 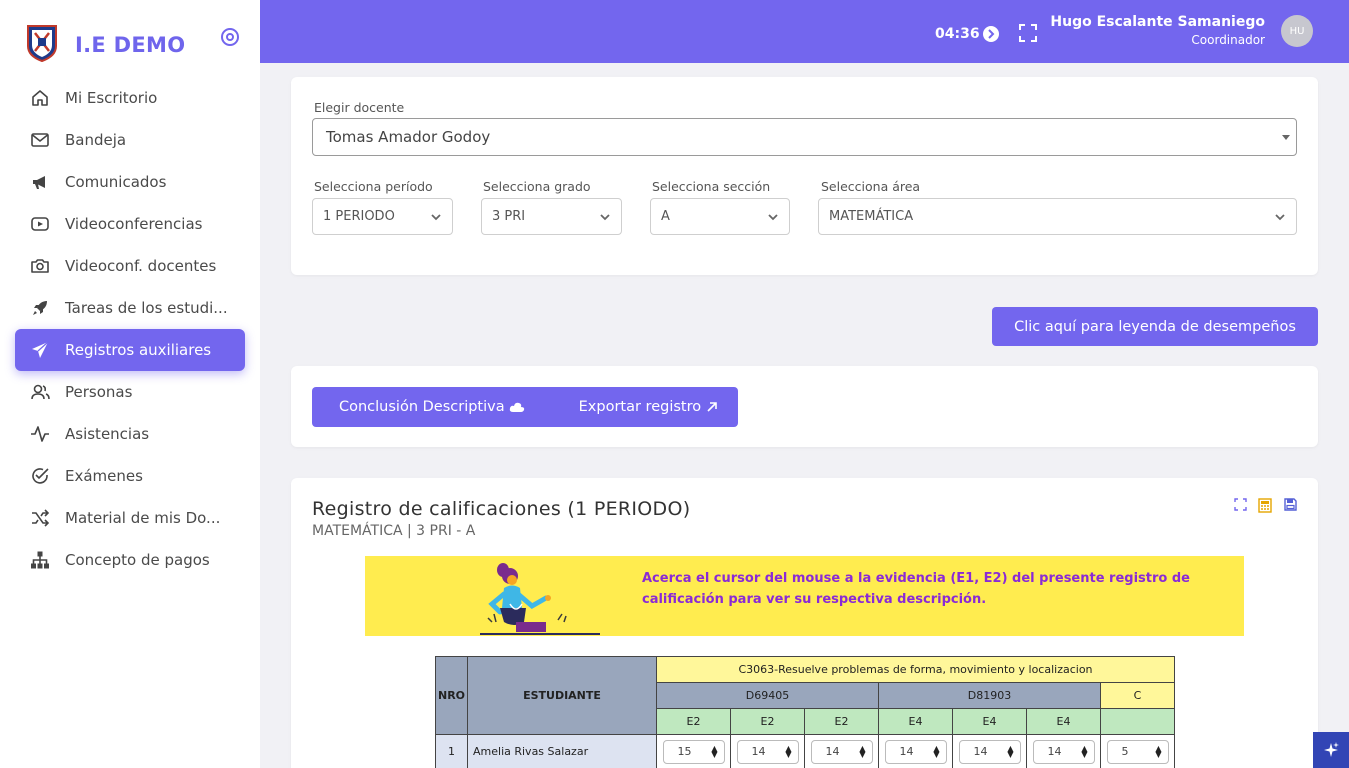 I want to click on rocket-icon, so click(x=40, y=308).